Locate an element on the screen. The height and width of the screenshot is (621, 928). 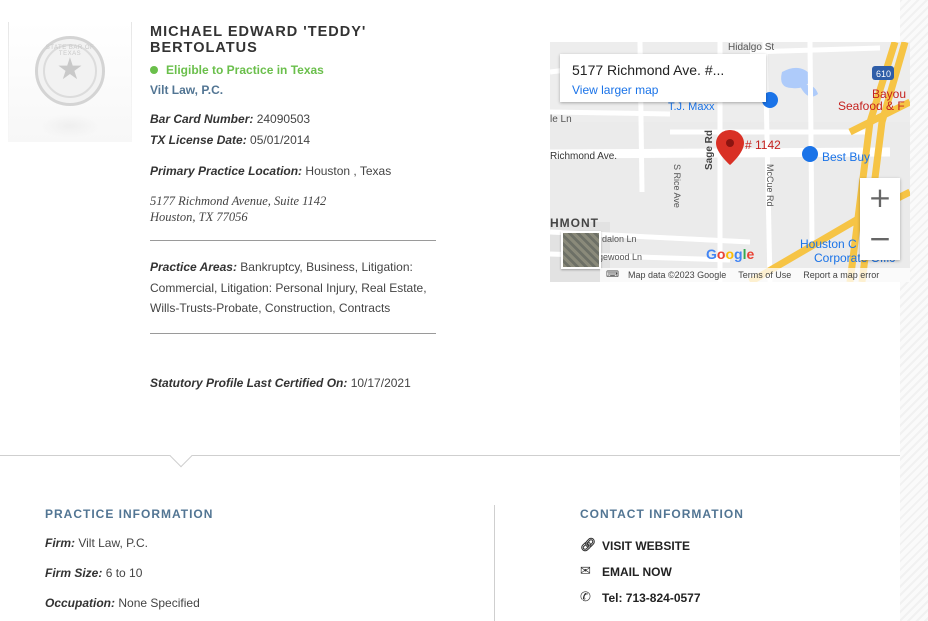
zoom-in-button: + is located at coordinates (880, 198).